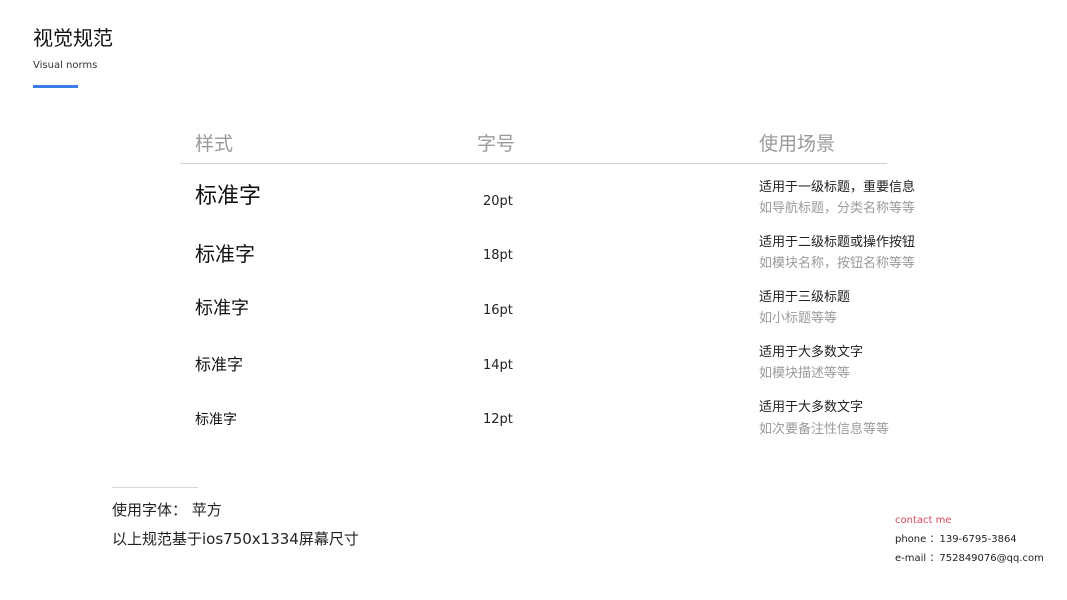 This screenshot has height=600, width=1067. Describe the element at coordinates (73, 38) in the screenshot. I see `page-title: 视觉规范` at that location.